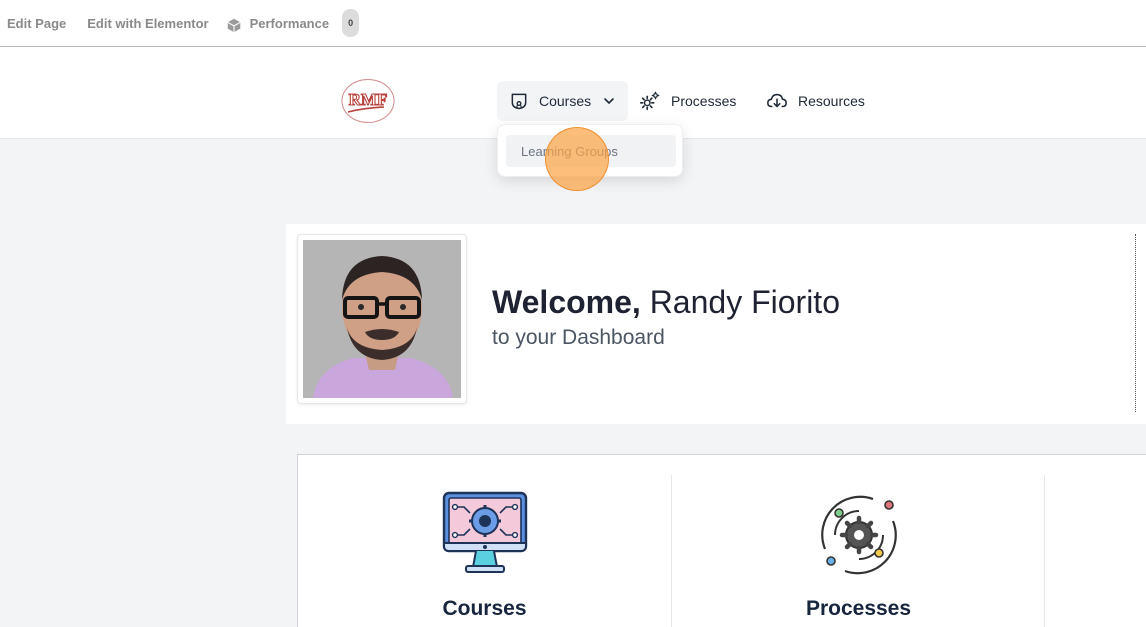 The image size is (1146, 627). What do you see at coordinates (351, 23) in the screenshot?
I see `performance-count-badge: 0` at bounding box center [351, 23].